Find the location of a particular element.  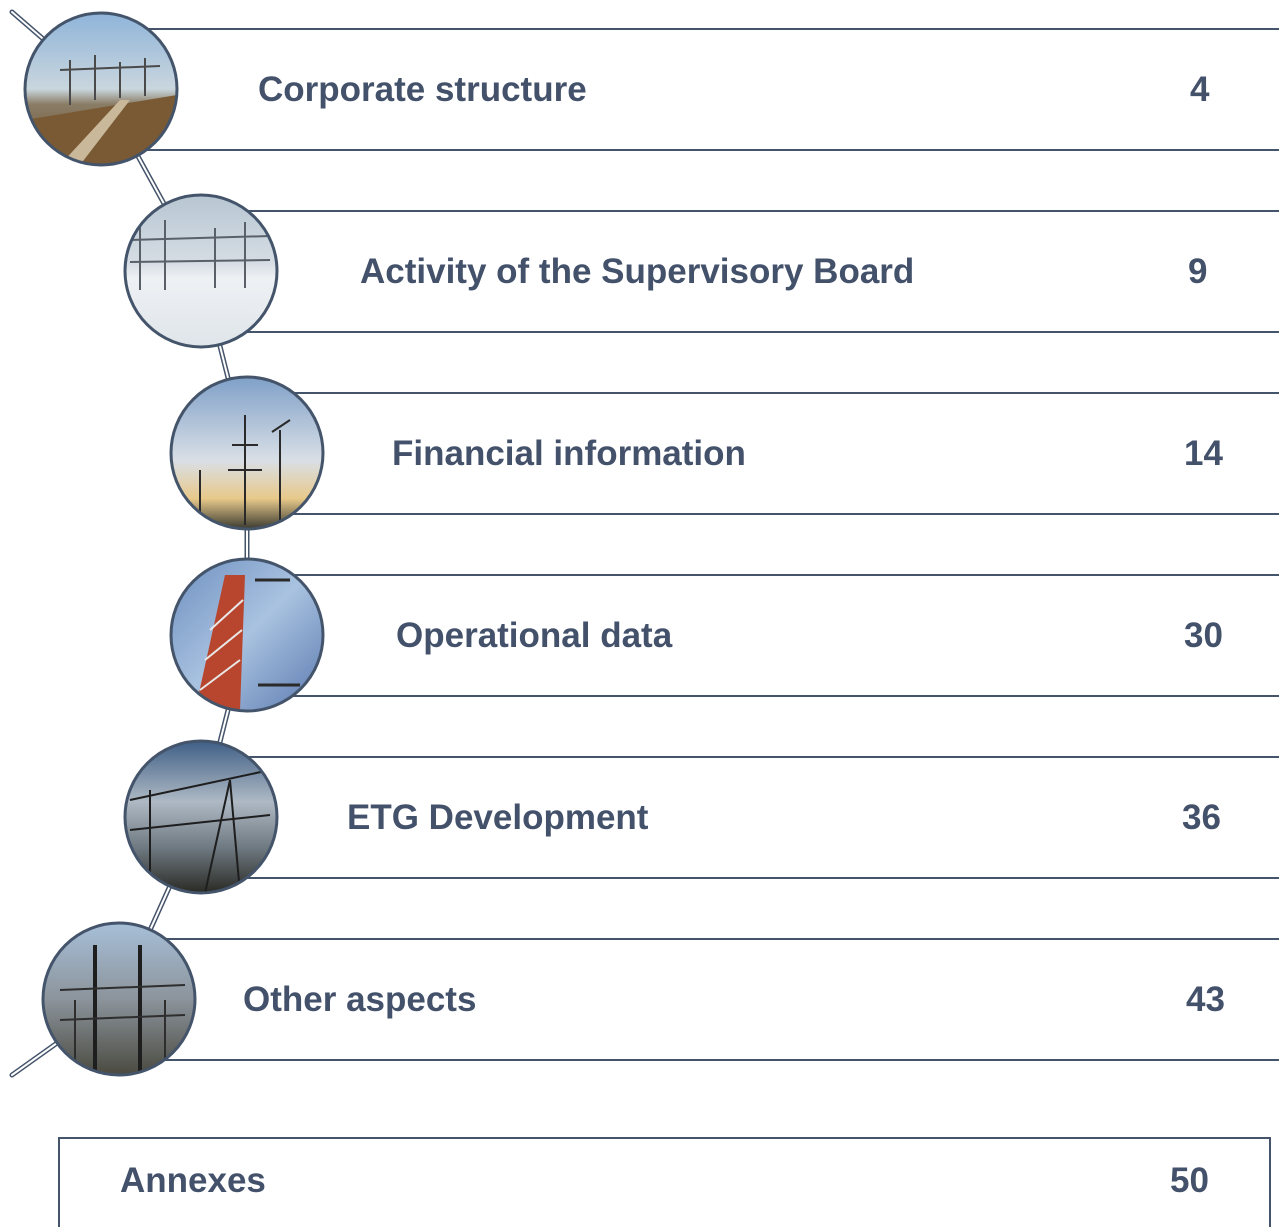

toc-item-page: 4 is located at coordinates (1200, 89).